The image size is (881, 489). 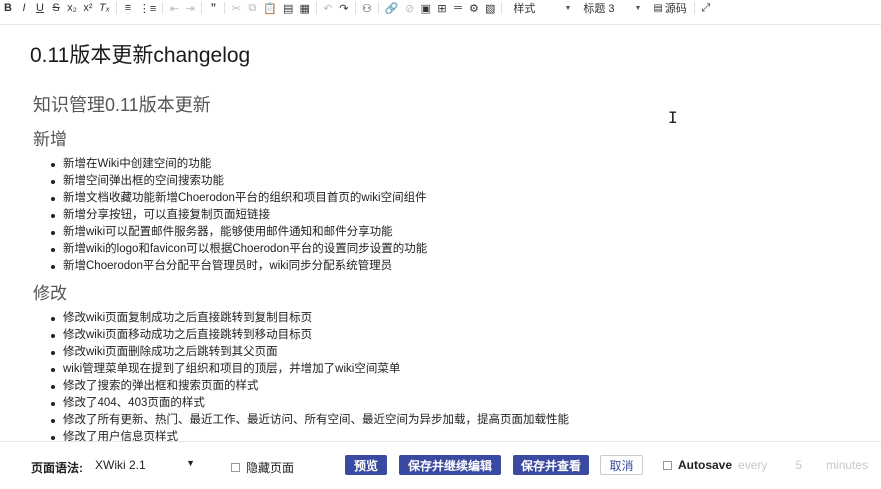 I want to click on heading-combo-label: 标题 3, so click(x=599, y=9).